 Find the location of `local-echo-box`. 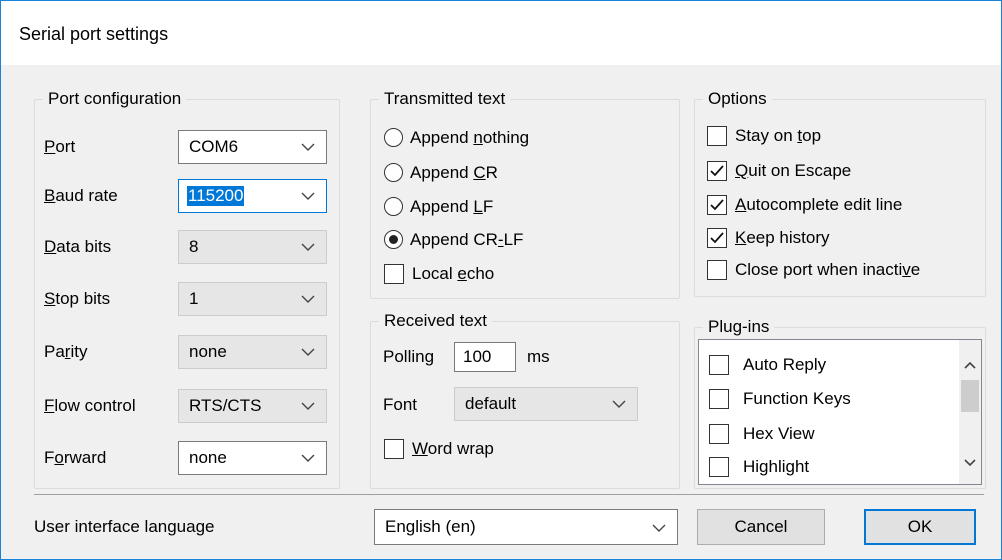

local-echo-box is located at coordinates (394, 274).